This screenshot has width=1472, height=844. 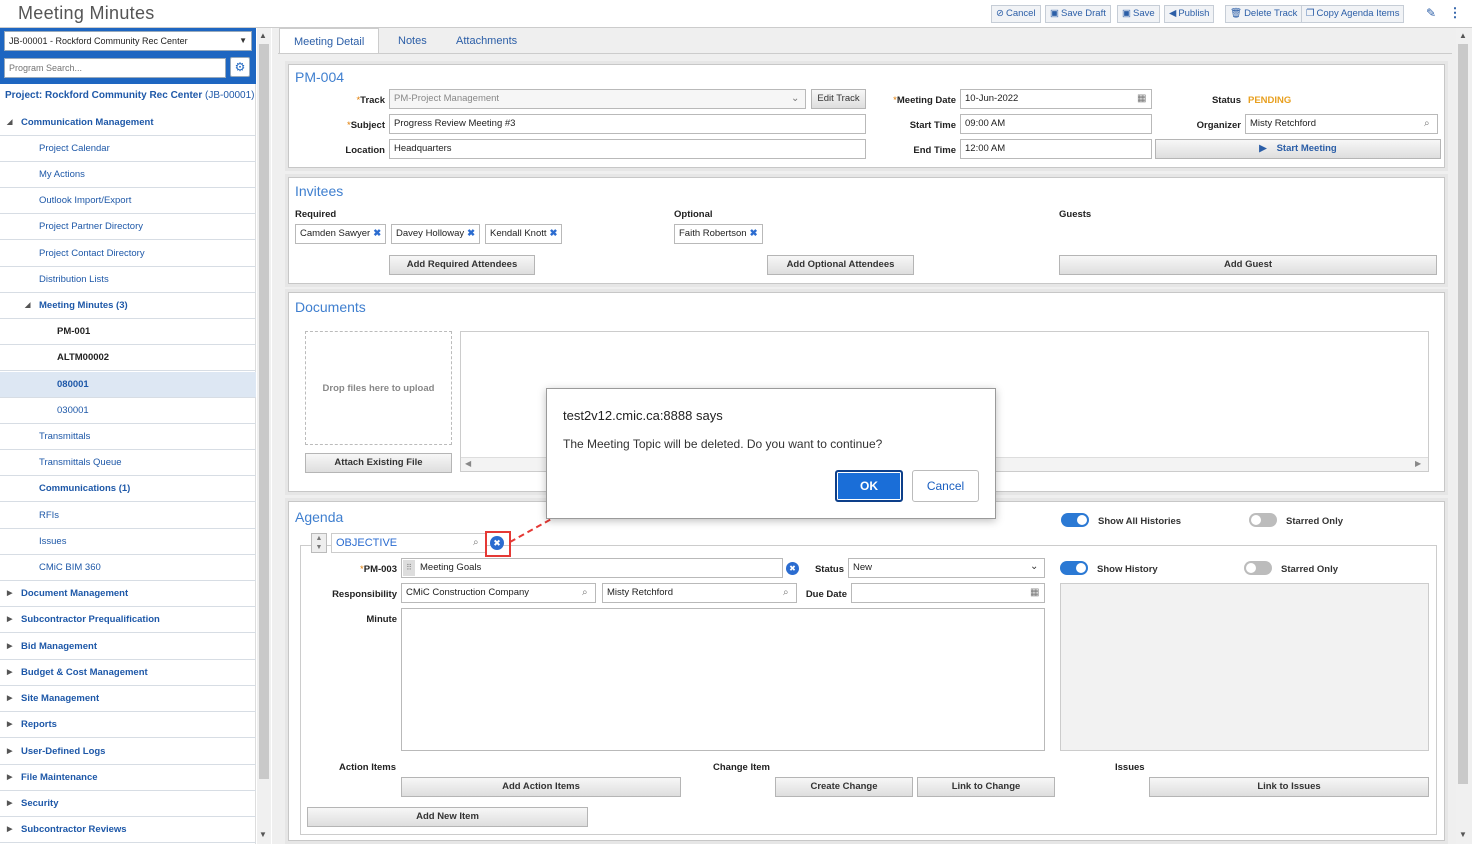 I want to click on save-draft-button: ▣ Save Draft, so click(x=1078, y=14).